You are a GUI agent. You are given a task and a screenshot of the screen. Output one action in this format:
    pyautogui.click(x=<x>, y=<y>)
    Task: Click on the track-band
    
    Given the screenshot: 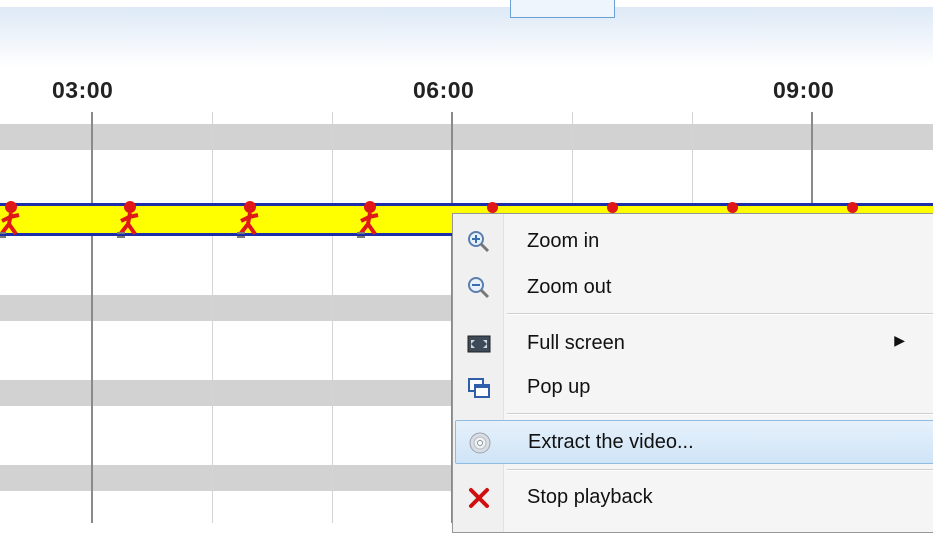 What is the action you would take?
    pyautogui.click(x=466, y=137)
    